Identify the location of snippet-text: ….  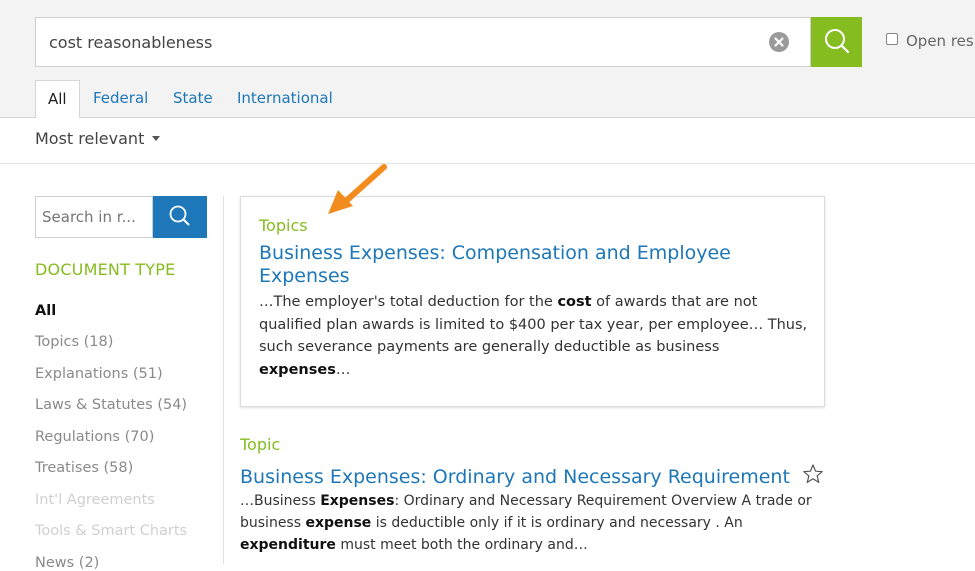
(343, 369).